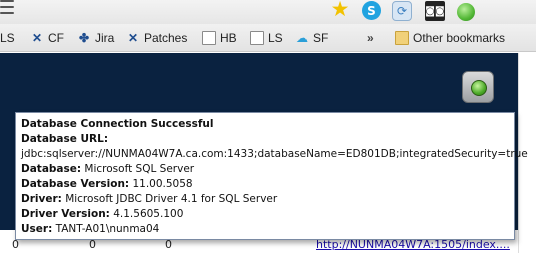  What do you see at coordinates (265, 214) in the screenshot?
I see `tooltip-driver-version-row: Driver Version: 4.1.5605.100` at bounding box center [265, 214].